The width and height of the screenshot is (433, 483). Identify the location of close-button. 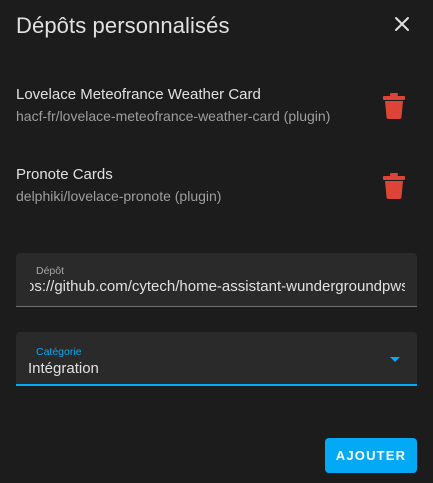
(402, 24).